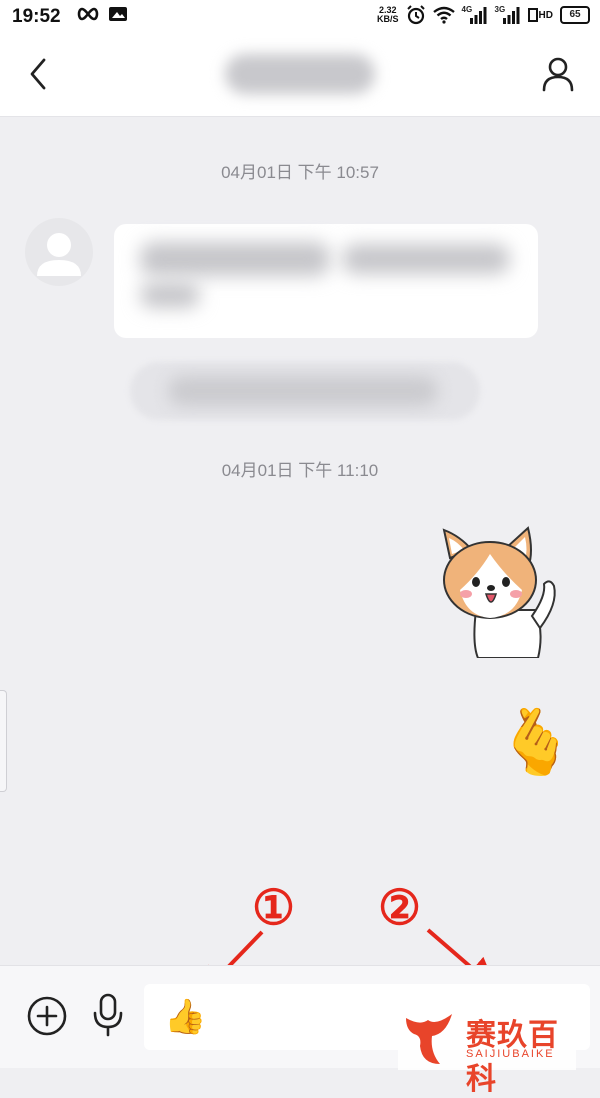  I want to click on battery-indicator: 65, so click(575, 15).